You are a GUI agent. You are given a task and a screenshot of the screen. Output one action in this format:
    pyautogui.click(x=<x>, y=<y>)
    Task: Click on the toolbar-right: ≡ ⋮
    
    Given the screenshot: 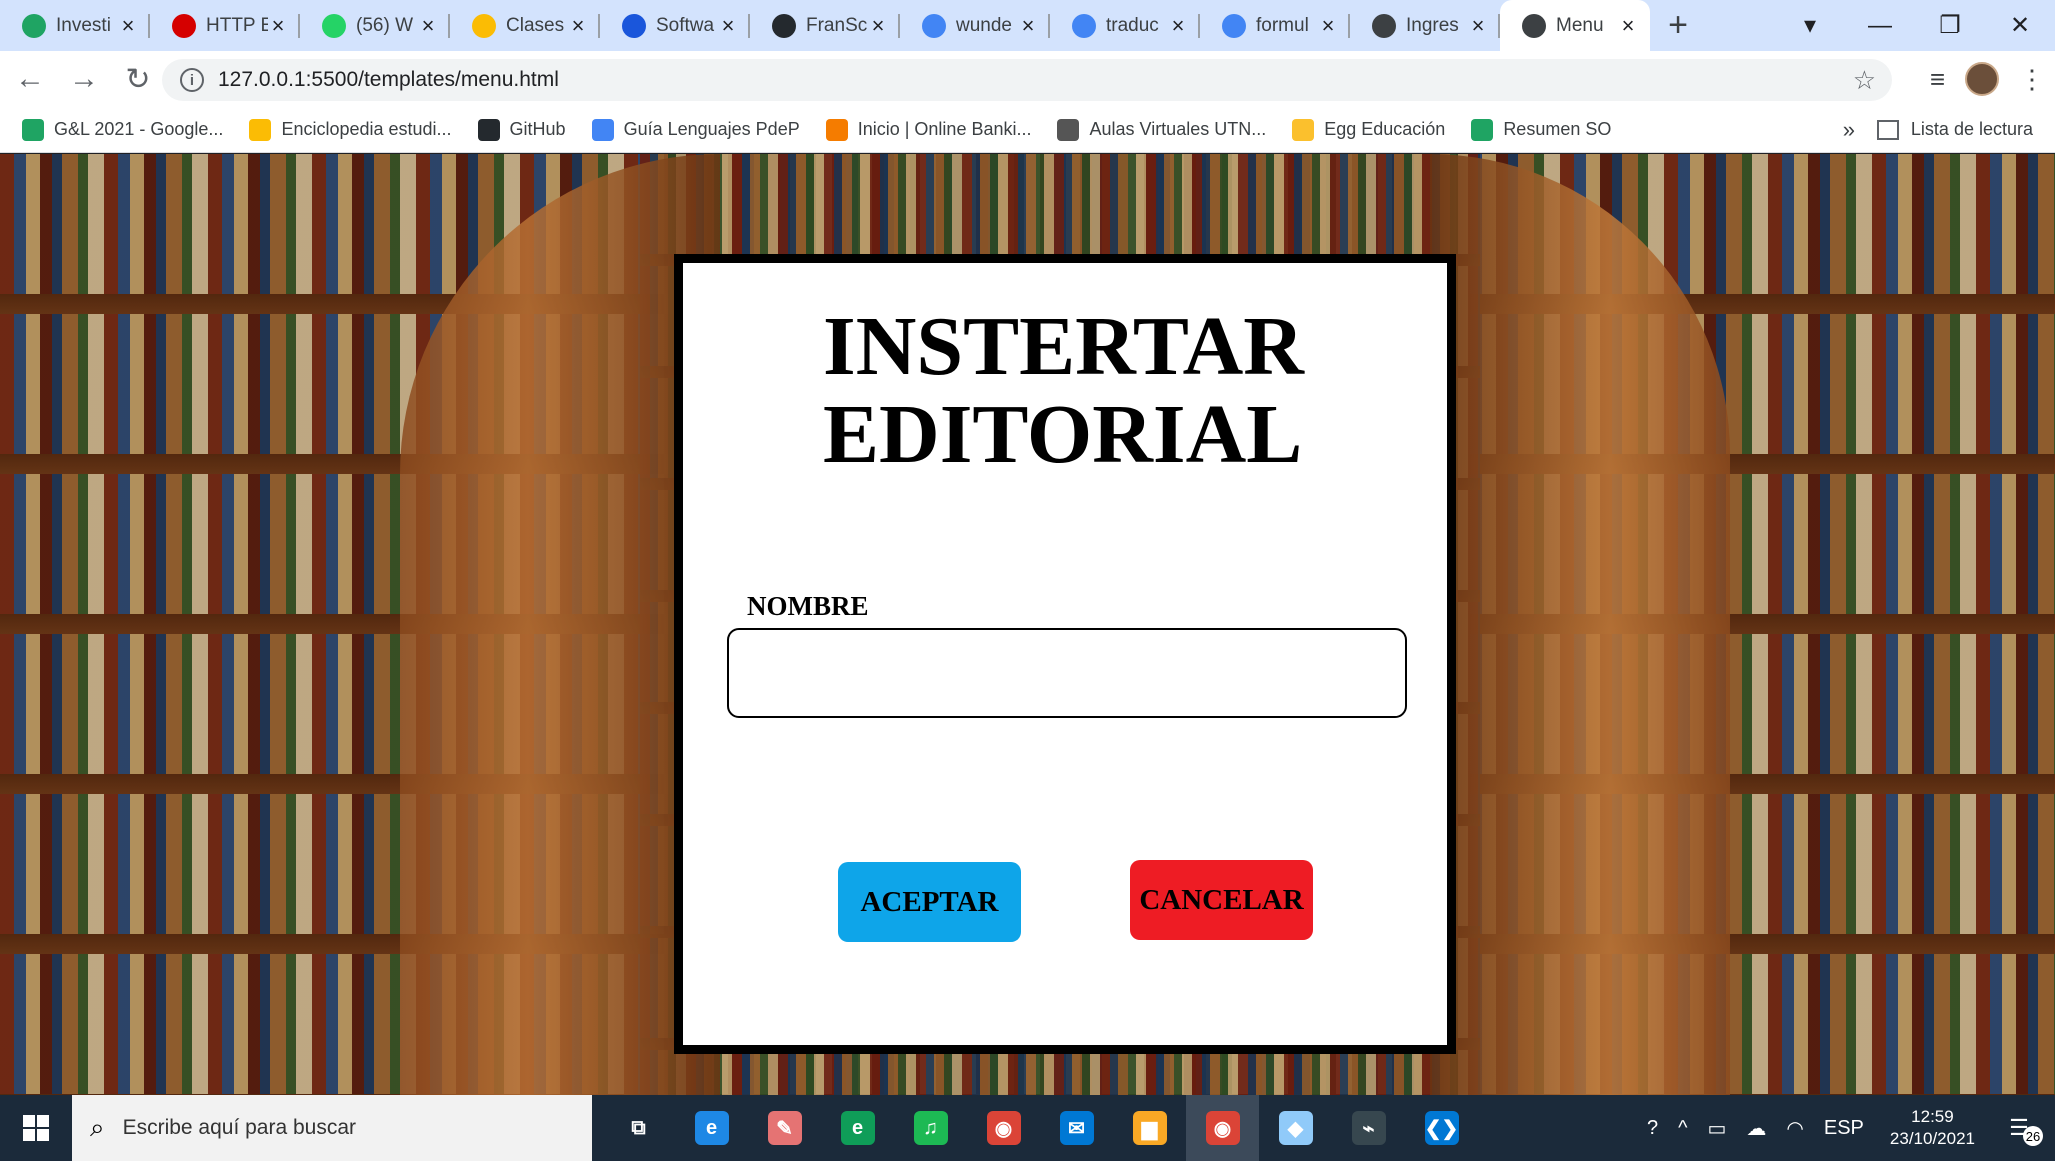 What is the action you would take?
    pyautogui.click(x=1987, y=79)
    